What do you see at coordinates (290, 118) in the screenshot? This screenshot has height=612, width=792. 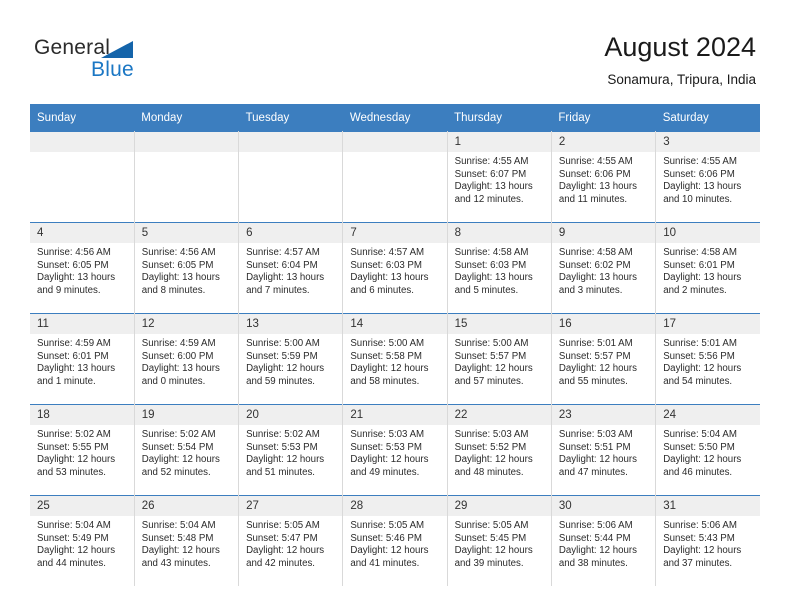 I see `weekday-header-tuesday: Tuesday` at bounding box center [290, 118].